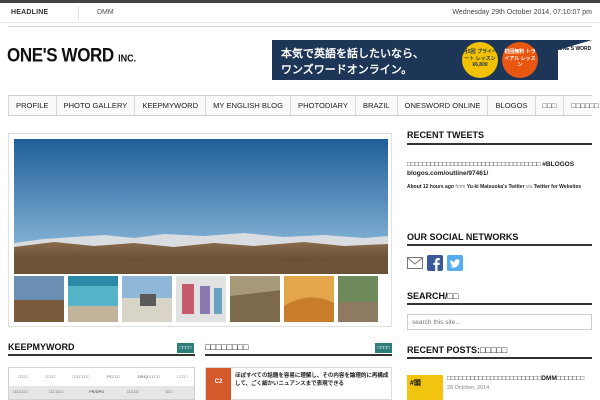 The height and width of the screenshot is (400, 600). Describe the element at coordinates (171, 105) in the screenshot. I see `nav-item-keepmyword: KEEPMYWORD` at that location.